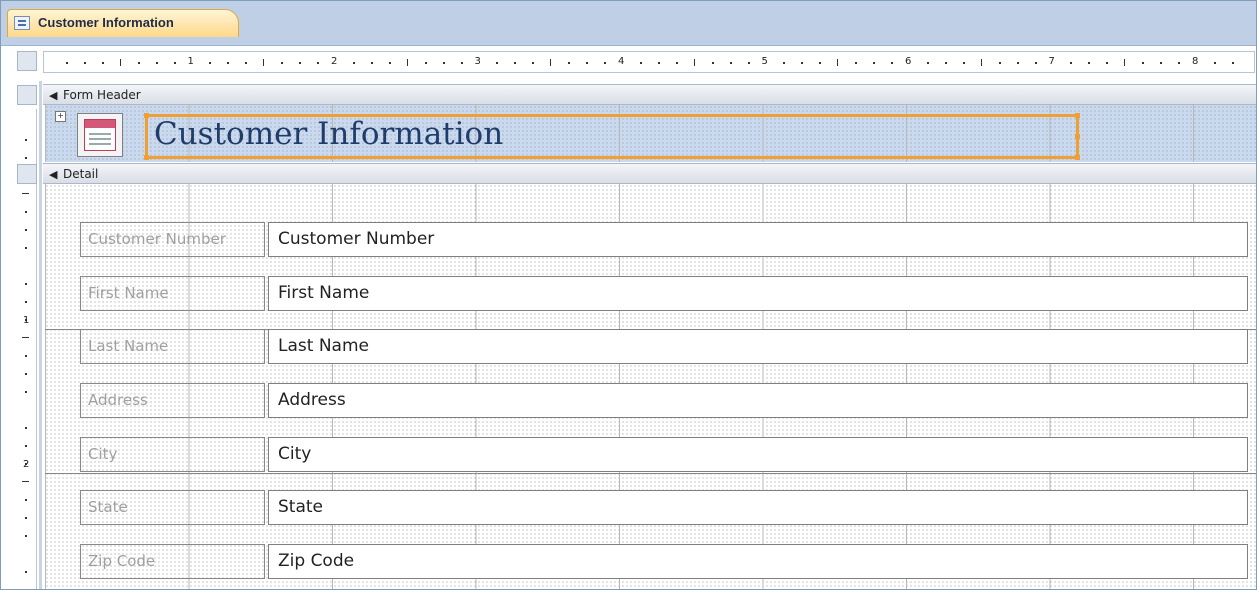 Image resolution: width=1257 pixels, height=590 pixels. I want to click on field-control-source: City, so click(295, 454).